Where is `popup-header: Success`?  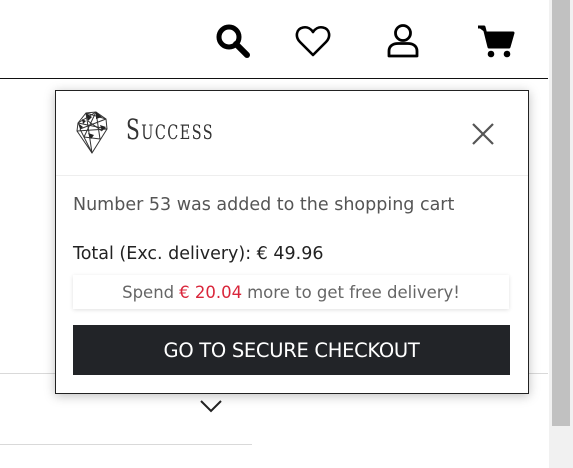
popup-header: Success is located at coordinates (292, 133).